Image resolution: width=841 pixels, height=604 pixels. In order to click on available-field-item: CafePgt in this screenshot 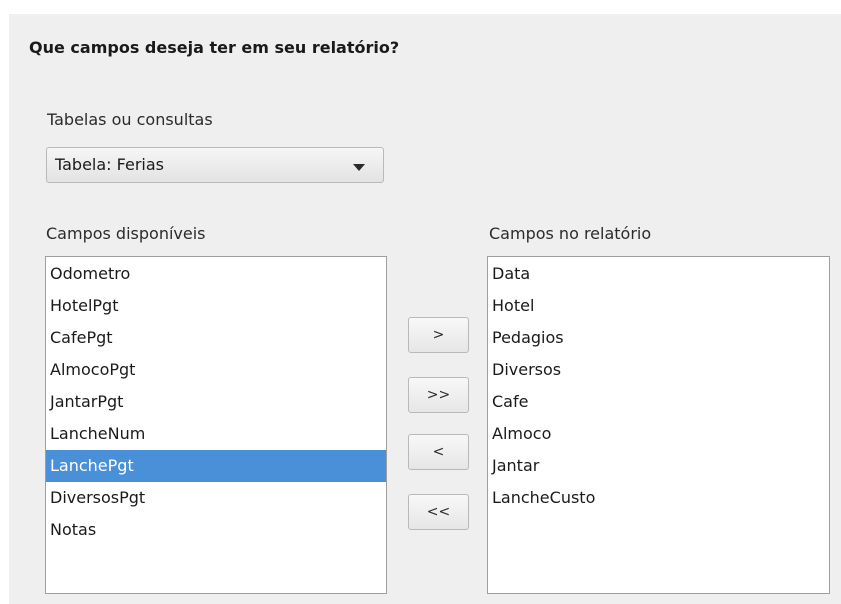, I will do `click(216, 338)`.